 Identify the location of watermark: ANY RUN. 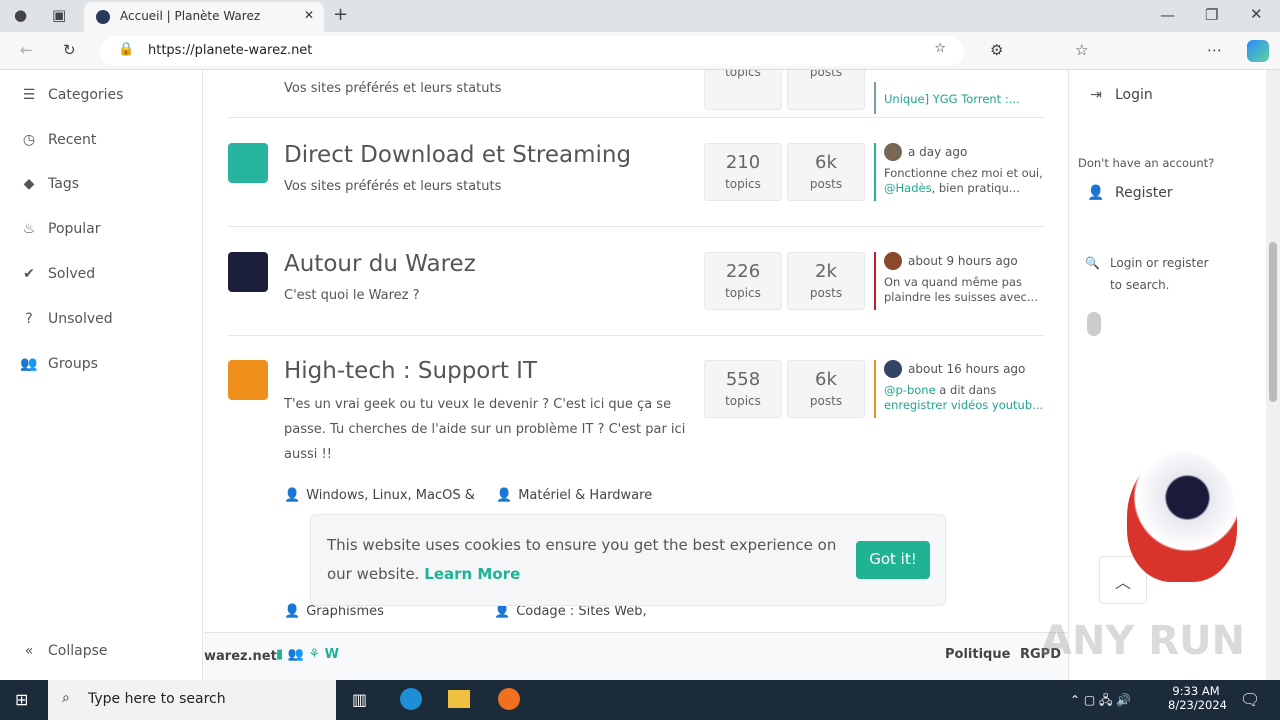
(1143, 641).